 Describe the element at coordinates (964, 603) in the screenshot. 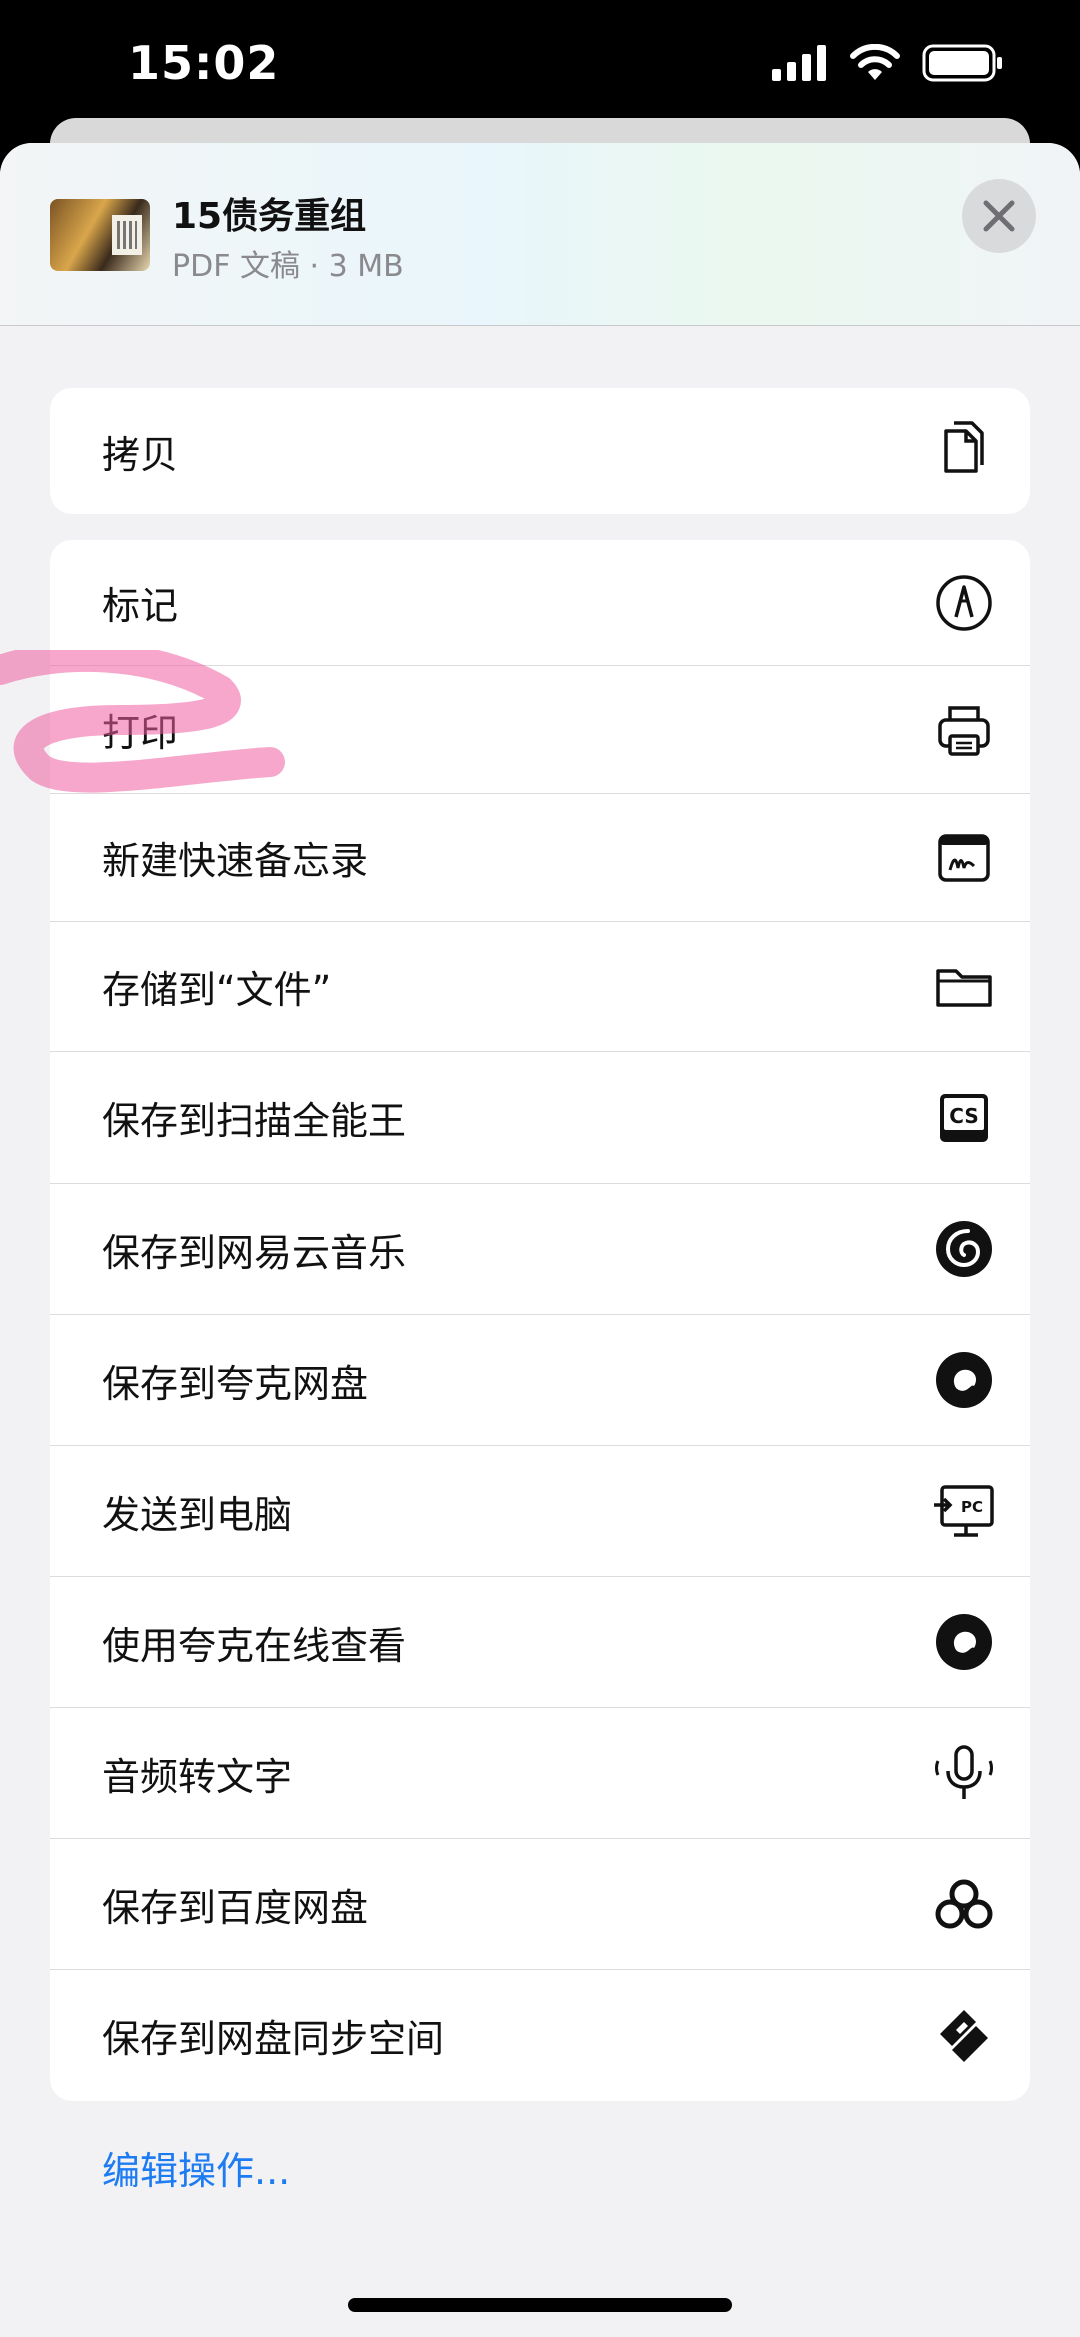

I see `markup-icon` at that location.